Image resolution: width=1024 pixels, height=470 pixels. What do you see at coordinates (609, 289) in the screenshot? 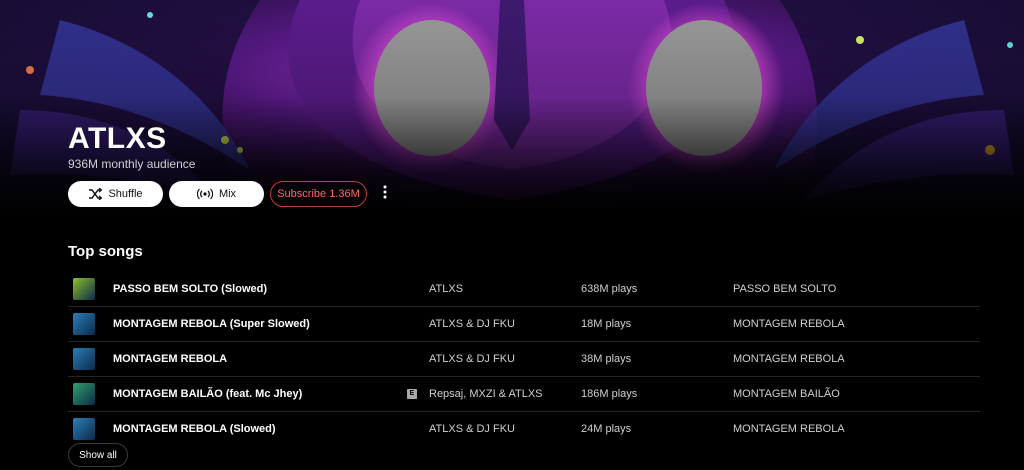
I see `song-plays: 638M plays` at bounding box center [609, 289].